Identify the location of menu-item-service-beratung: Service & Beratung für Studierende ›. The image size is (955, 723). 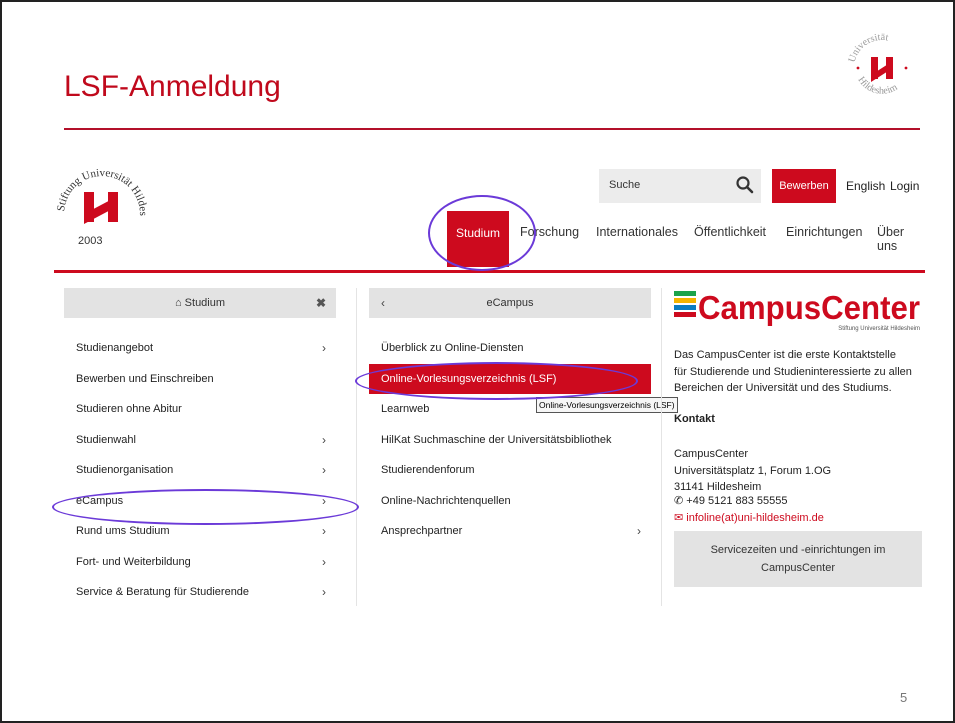
(200, 592).